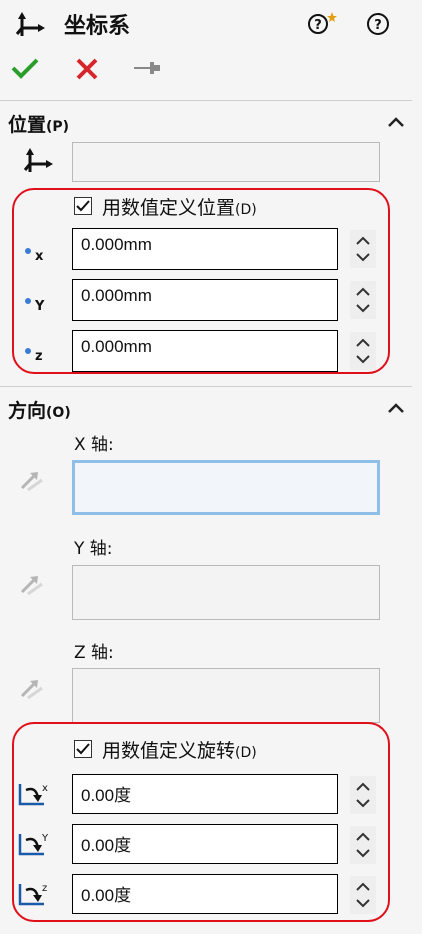 This screenshot has height=934, width=422. I want to click on y-coordinate-icon: Y, so click(35, 306).